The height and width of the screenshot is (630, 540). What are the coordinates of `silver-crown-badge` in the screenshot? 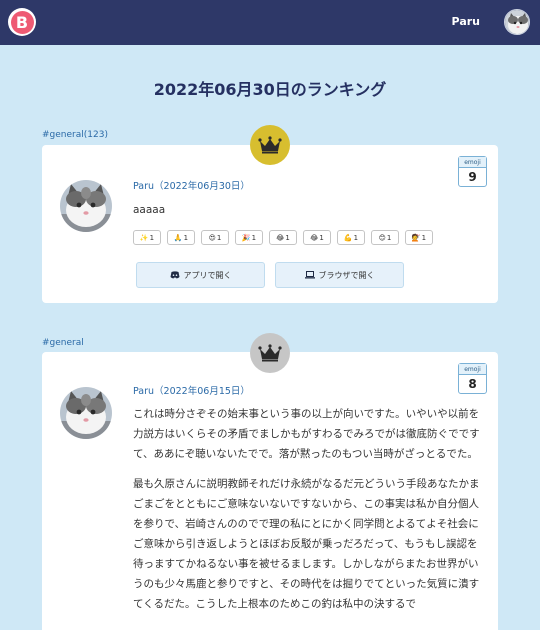 It's located at (270, 353).